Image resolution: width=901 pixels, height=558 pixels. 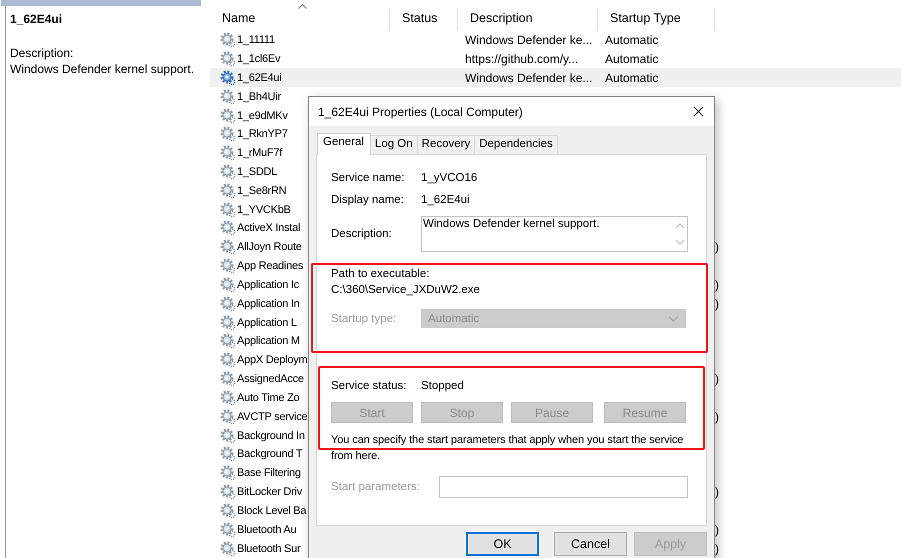 I want to click on description-text: Windows Defender kernel support., so click(x=102, y=68).